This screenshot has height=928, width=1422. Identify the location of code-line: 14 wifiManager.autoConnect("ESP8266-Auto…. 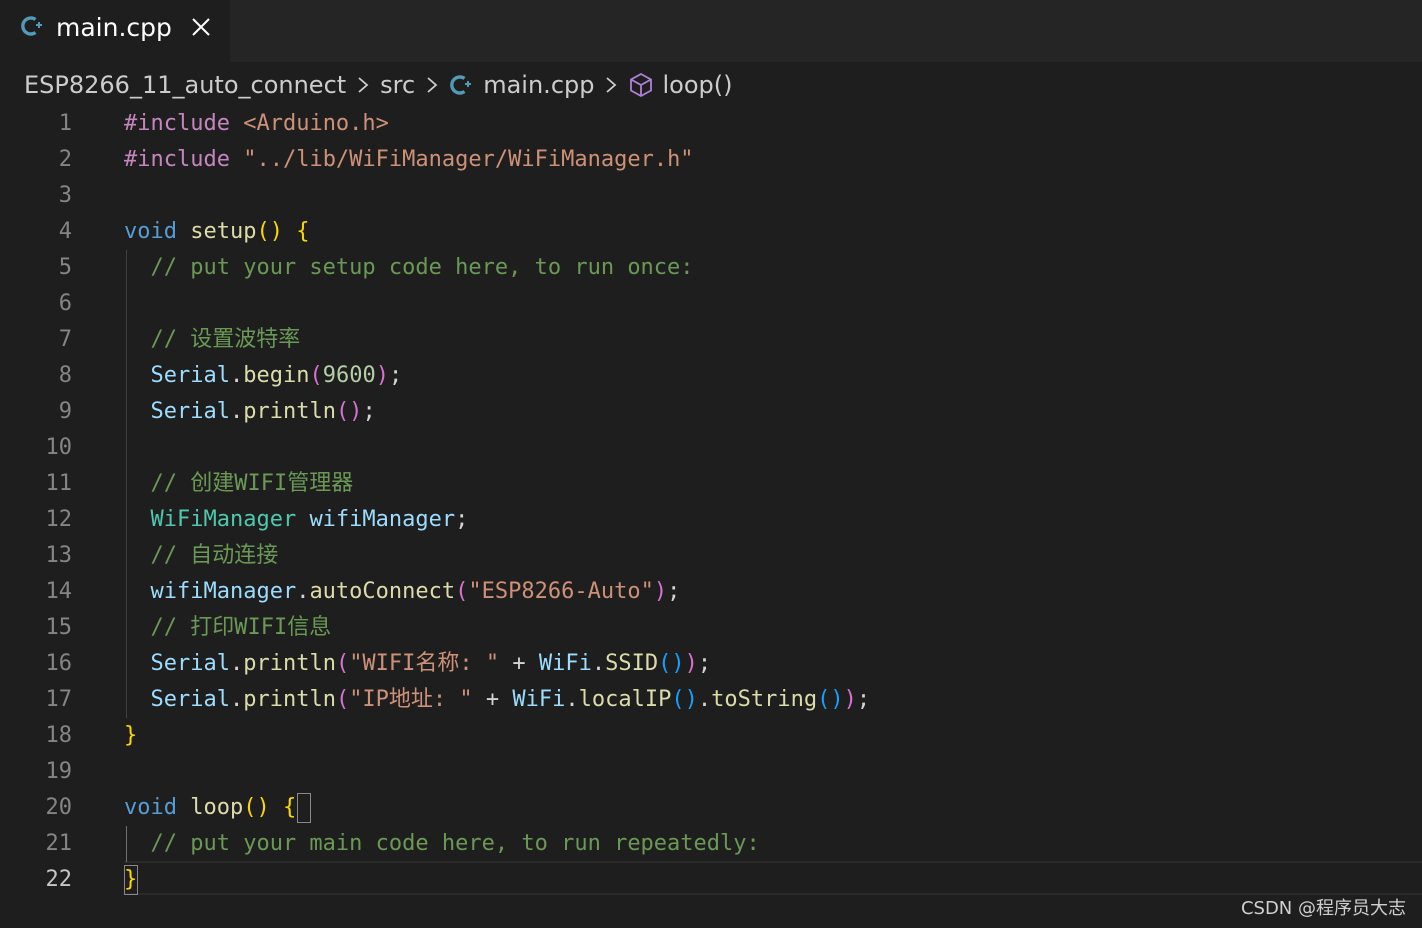
(711, 592).